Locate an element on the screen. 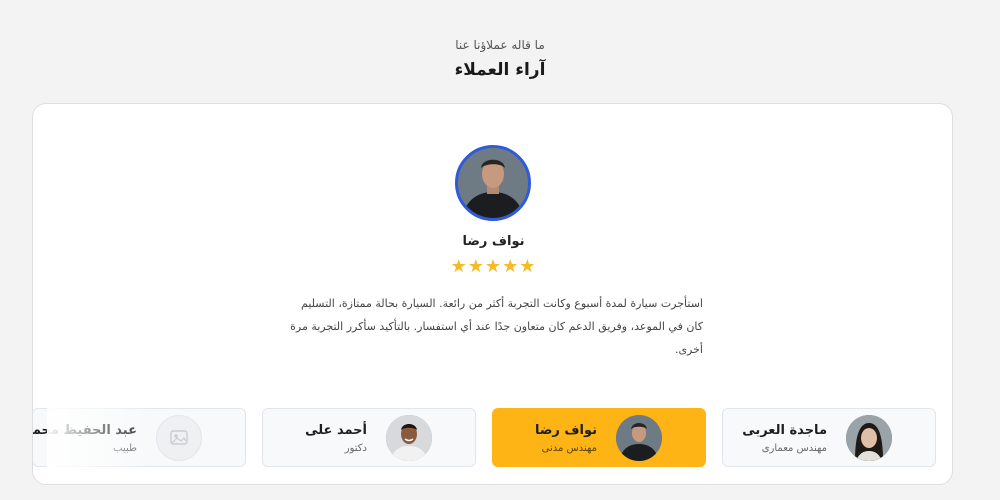 The height and width of the screenshot is (500, 1000). testimonial-role: مهندس مدنى is located at coordinates (569, 448).